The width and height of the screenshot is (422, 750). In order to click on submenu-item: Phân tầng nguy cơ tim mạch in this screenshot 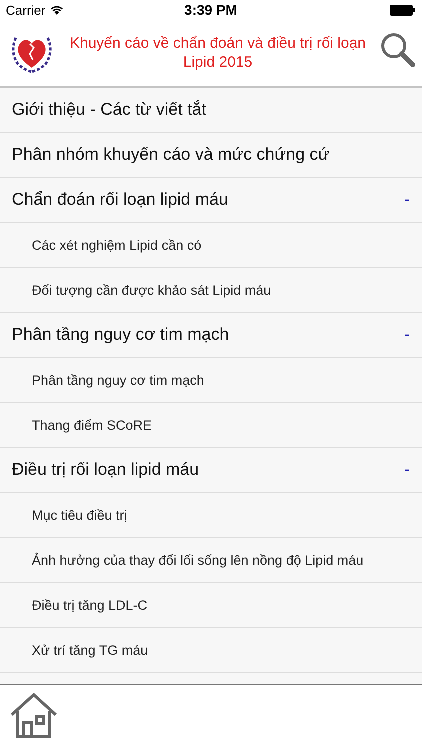, I will do `click(211, 380)`.